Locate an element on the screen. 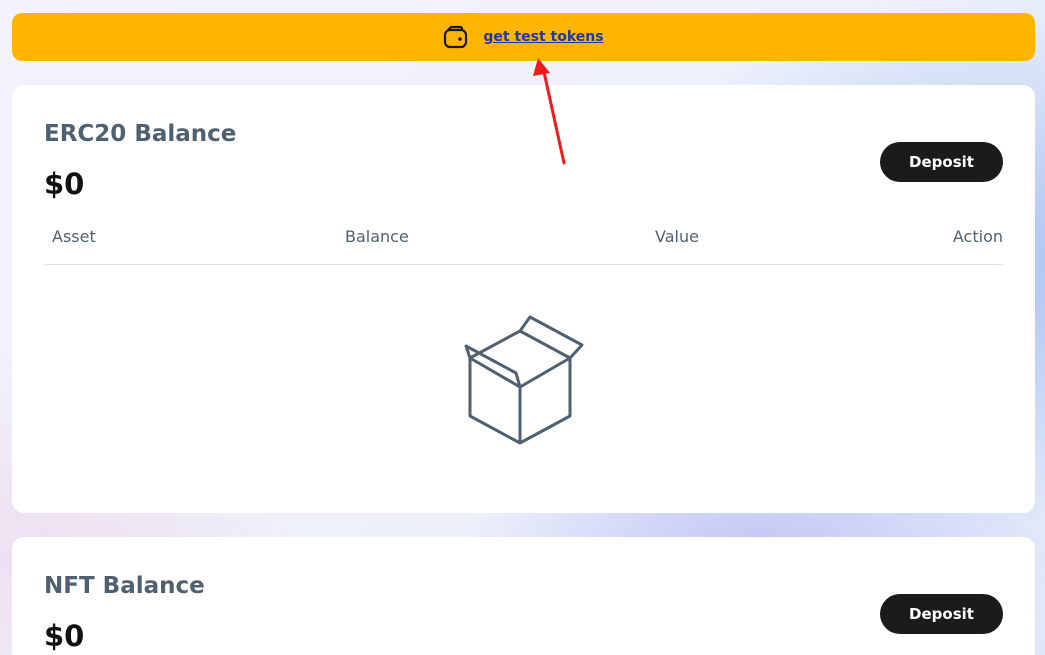  nft-balance-amount: $0 is located at coordinates (64, 636).